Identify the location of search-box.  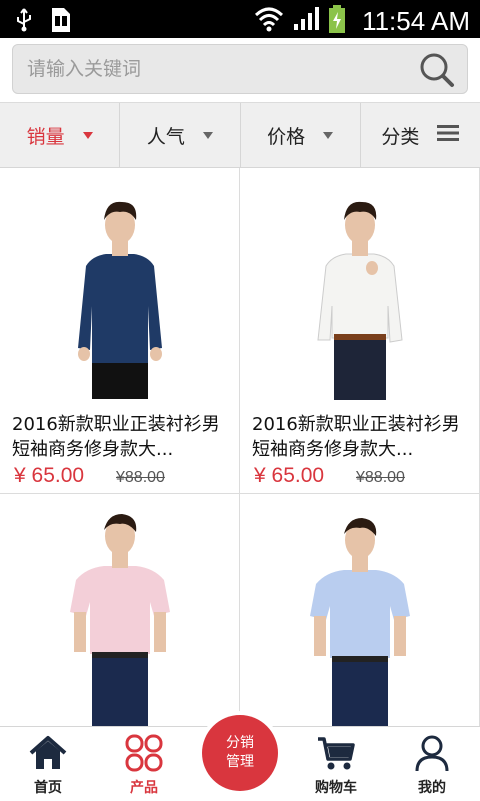
(240, 69).